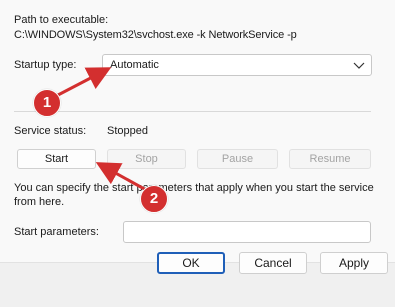  I want to click on annotation-badge-2: 2, so click(154, 199).